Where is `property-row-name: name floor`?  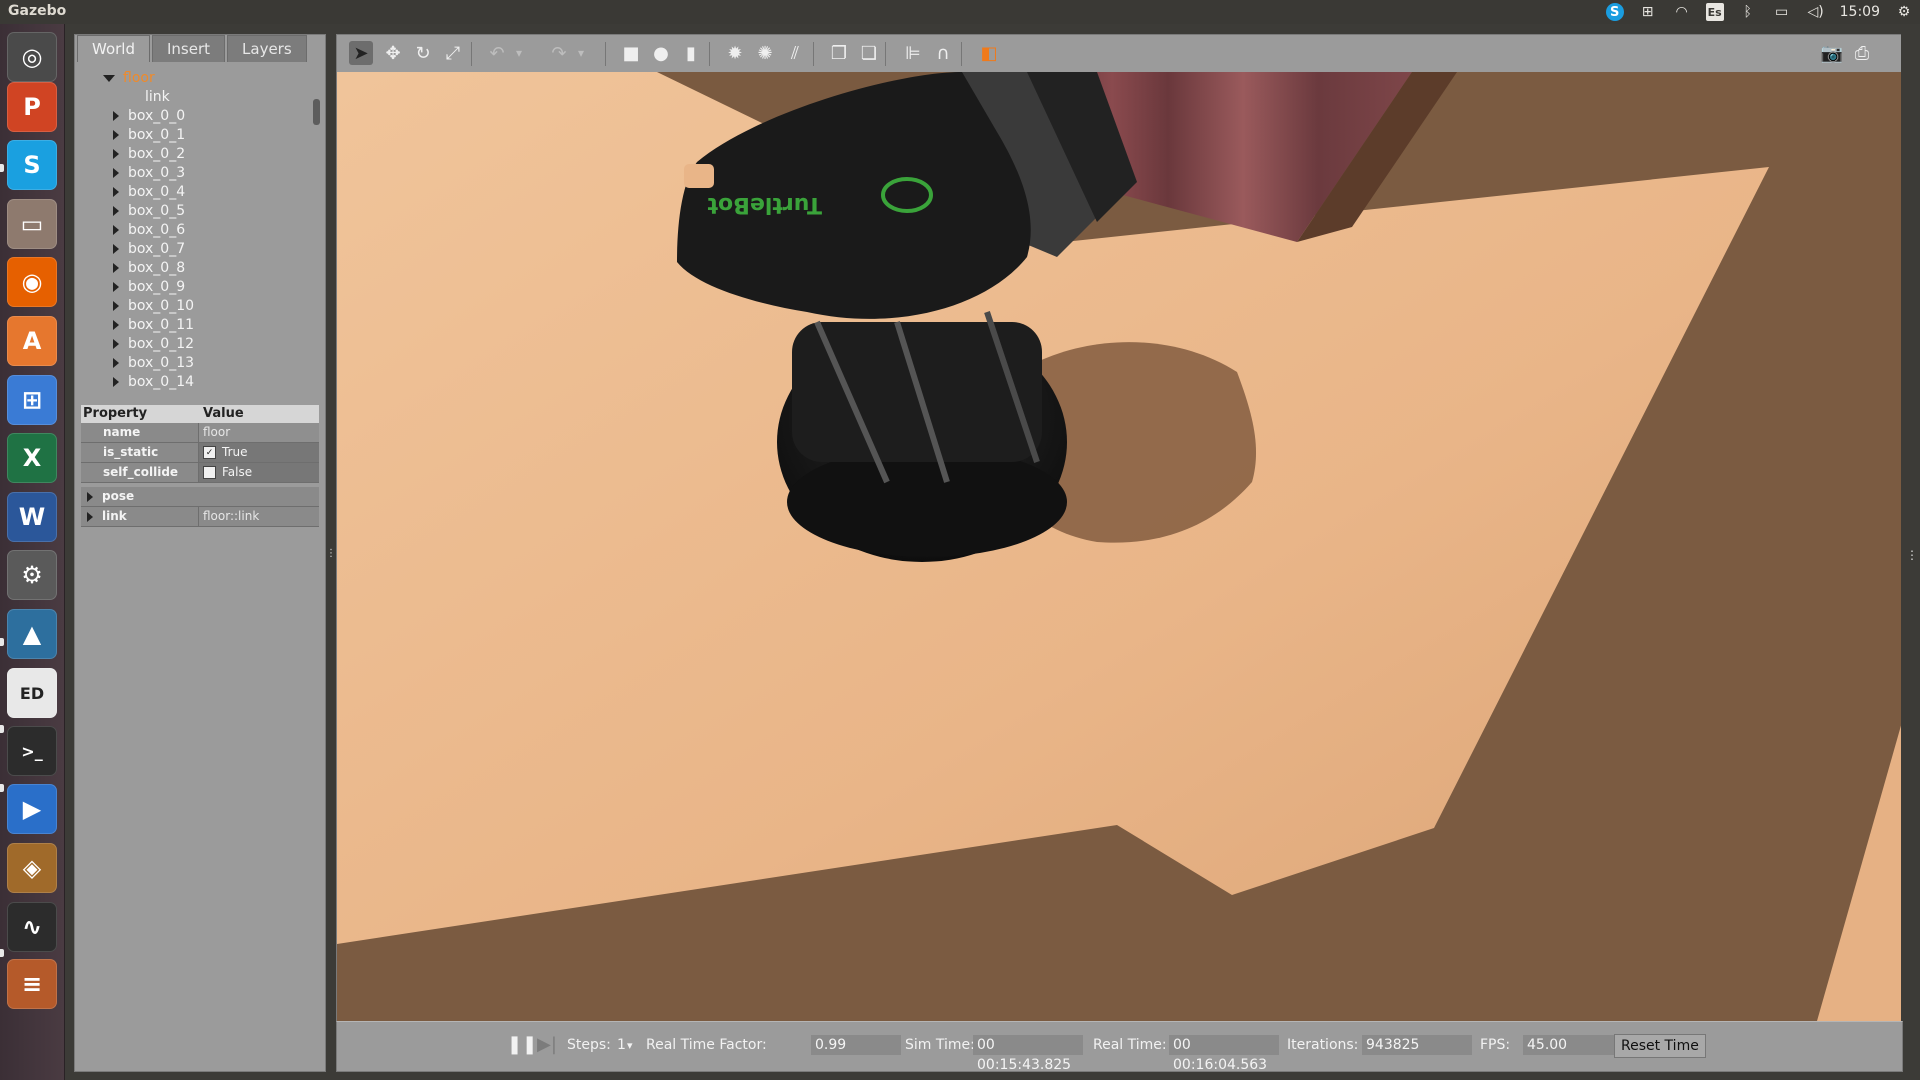
property-row-name: name floor is located at coordinates (200, 433).